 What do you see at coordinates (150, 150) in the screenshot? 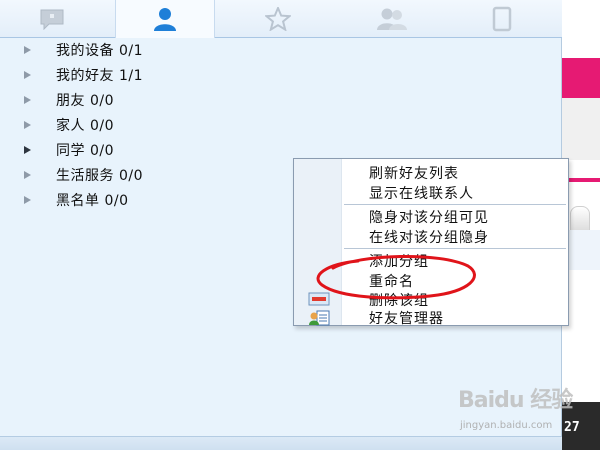
I see `group-classmates: 同学 0/0` at bounding box center [150, 150].